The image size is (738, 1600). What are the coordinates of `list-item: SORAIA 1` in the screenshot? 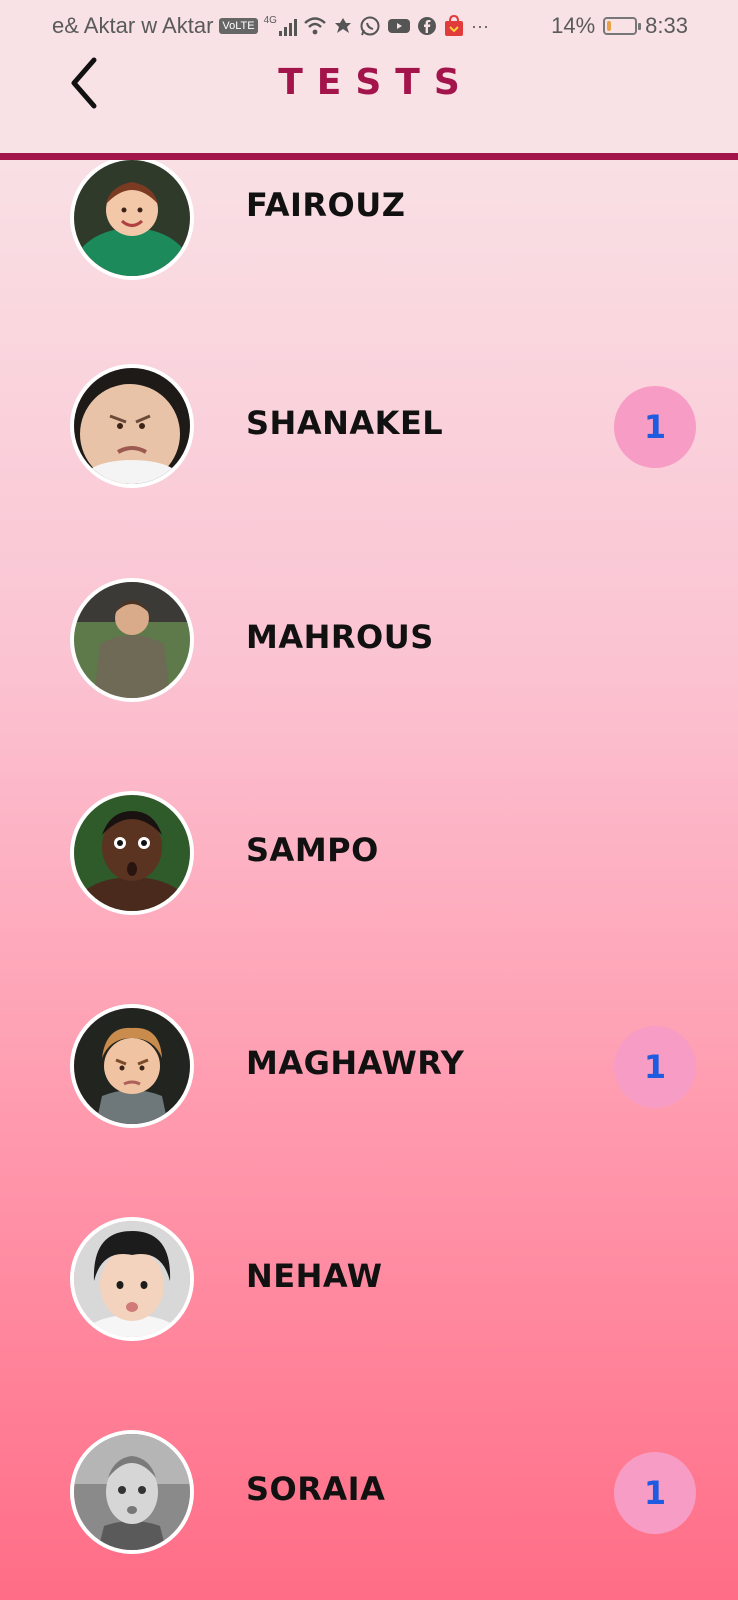 It's located at (369, 1495).